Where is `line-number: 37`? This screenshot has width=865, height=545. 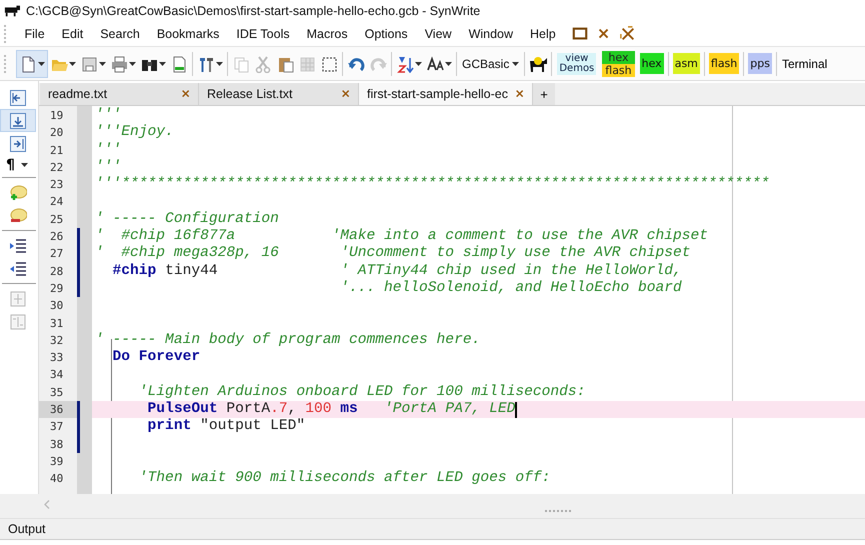 line-number: 37 is located at coordinates (56, 427).